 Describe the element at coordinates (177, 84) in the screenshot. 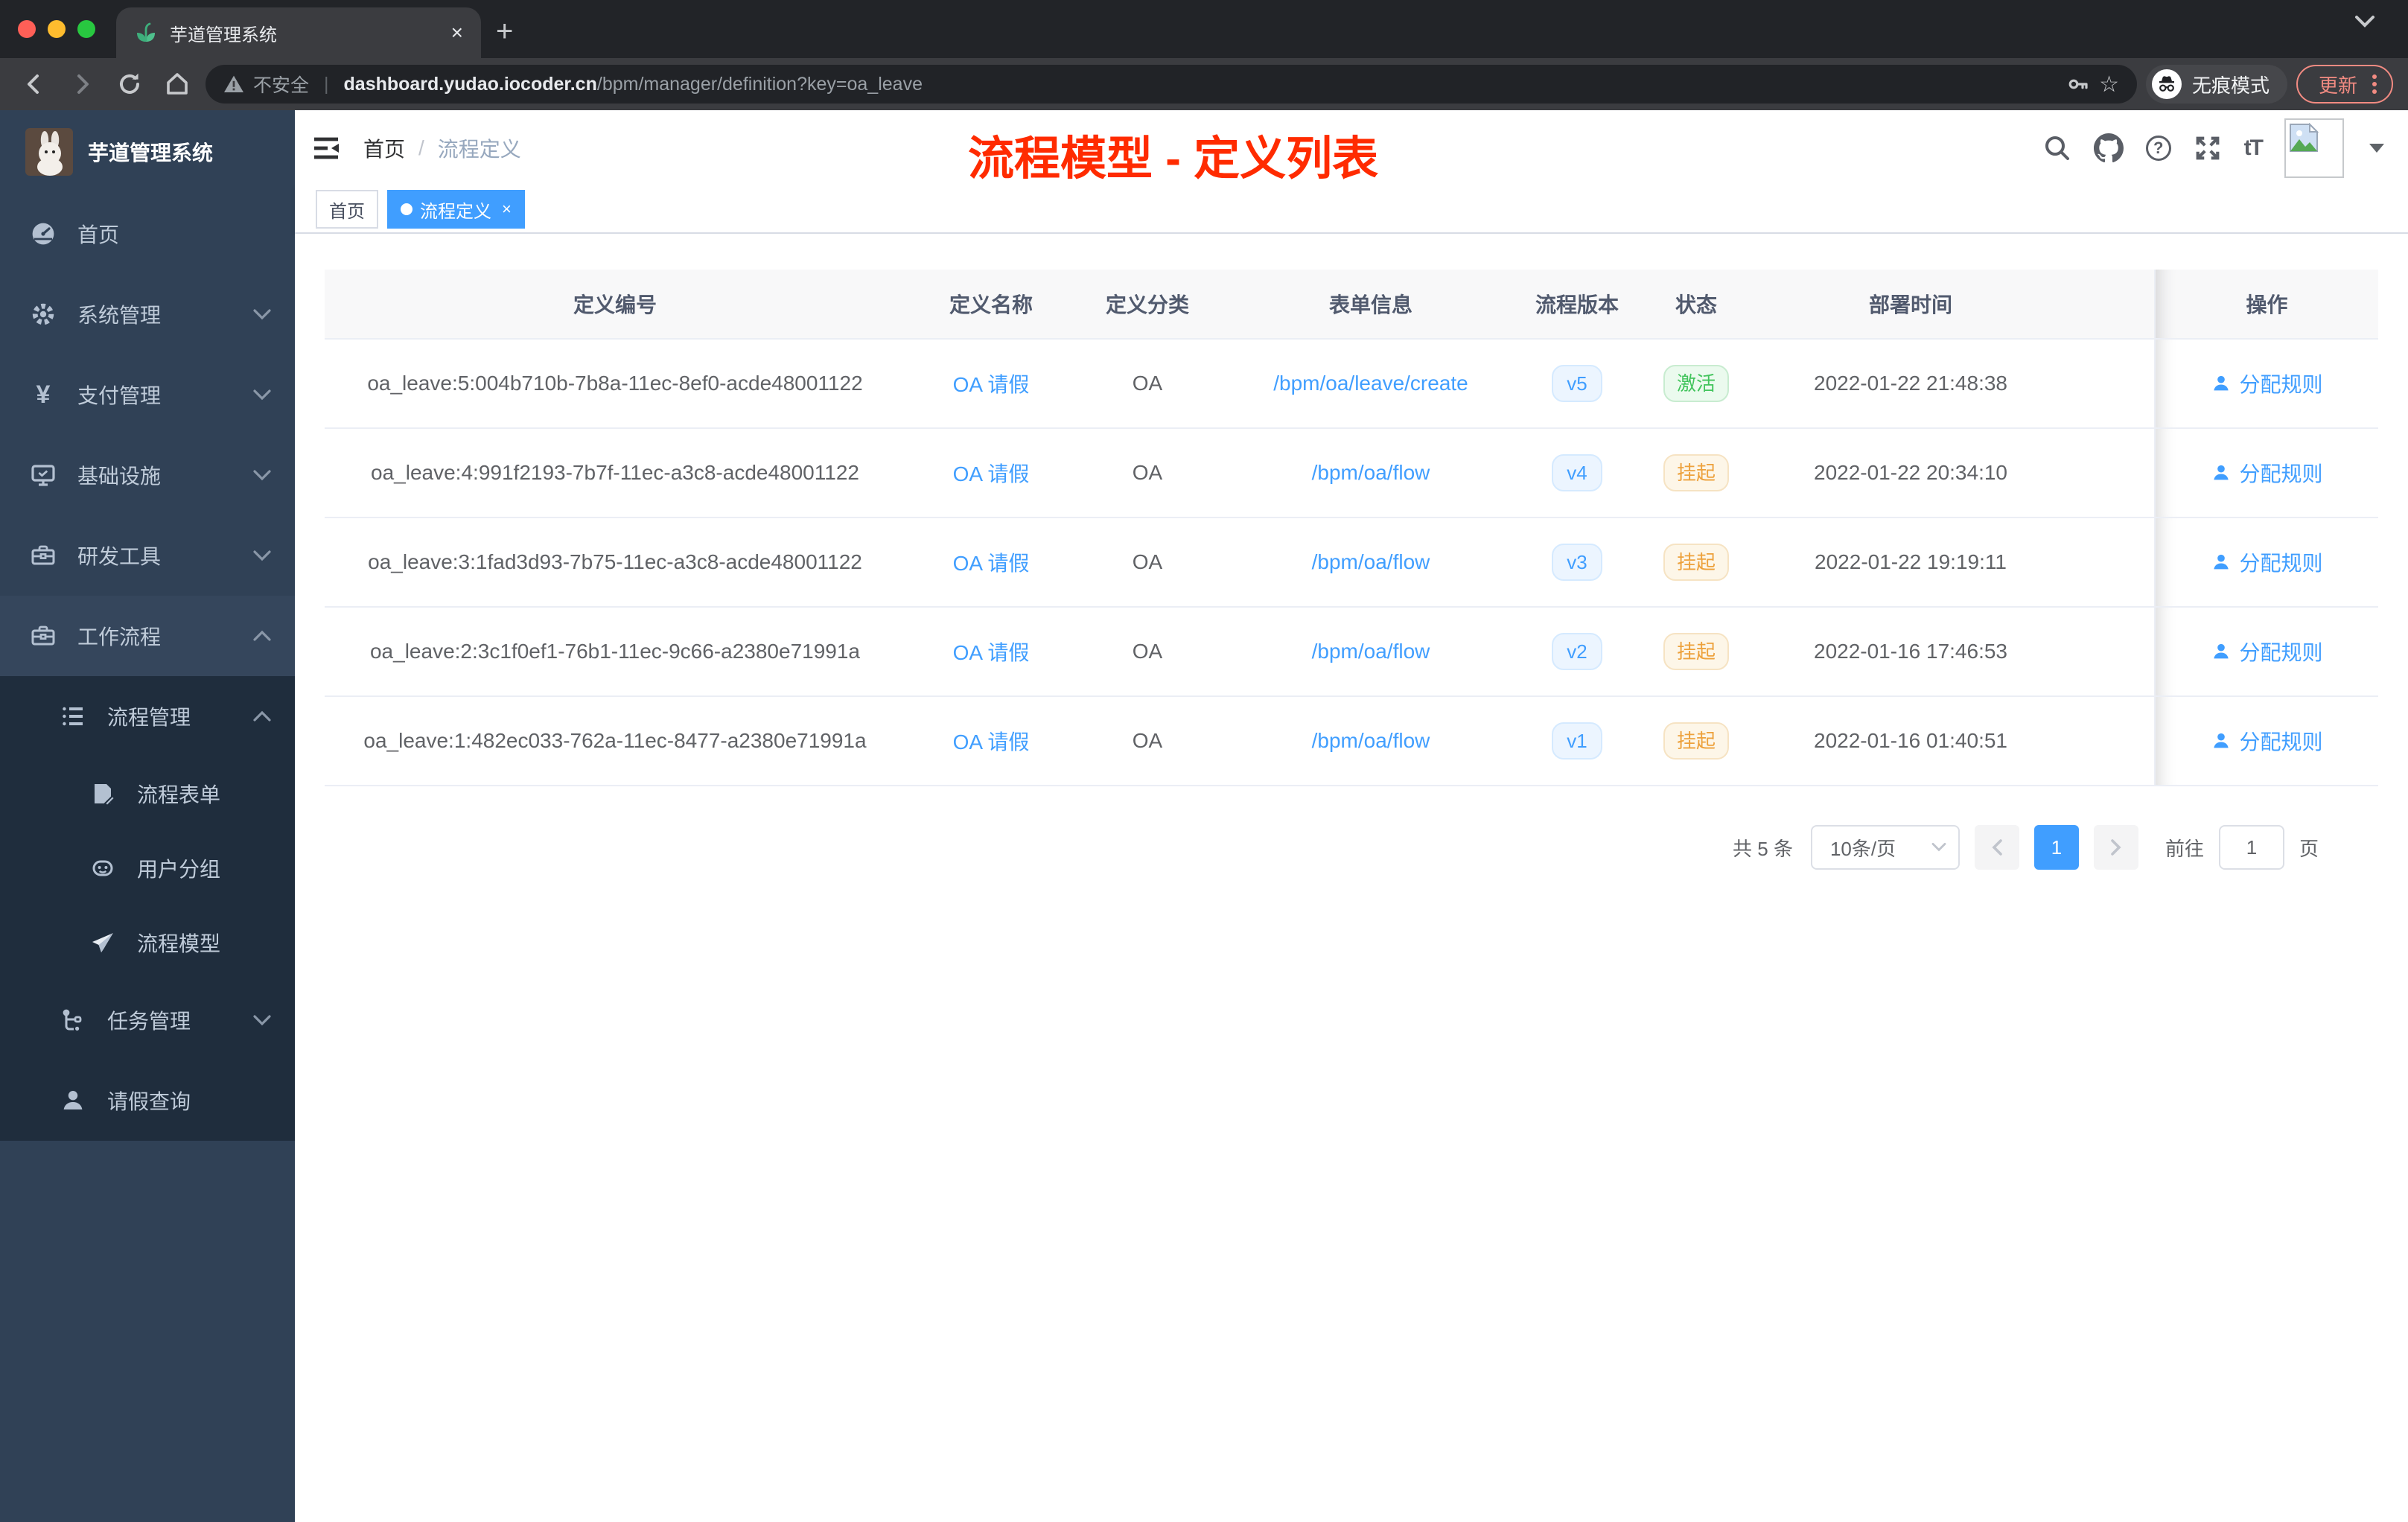

I see `home-icon` at that location.